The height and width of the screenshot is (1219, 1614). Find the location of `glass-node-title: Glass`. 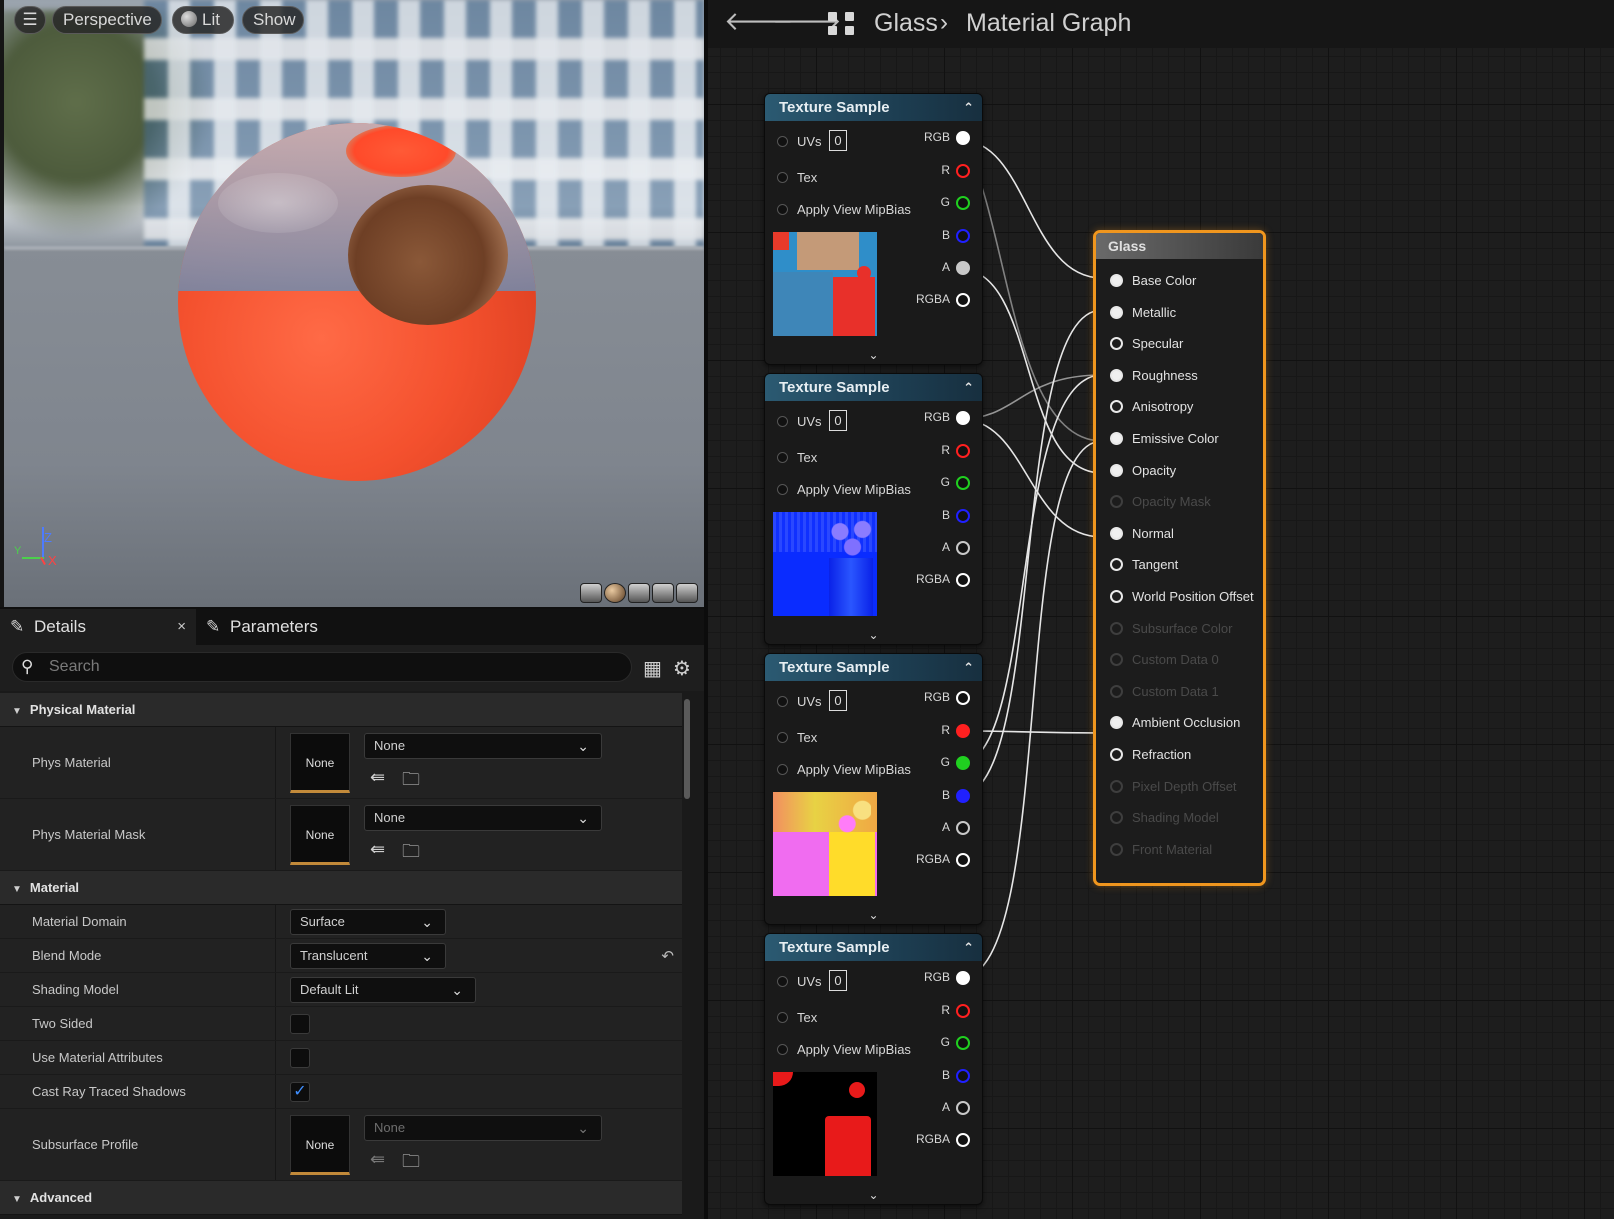

glass-node-title: Glass is located at coordinates (1179, 246).